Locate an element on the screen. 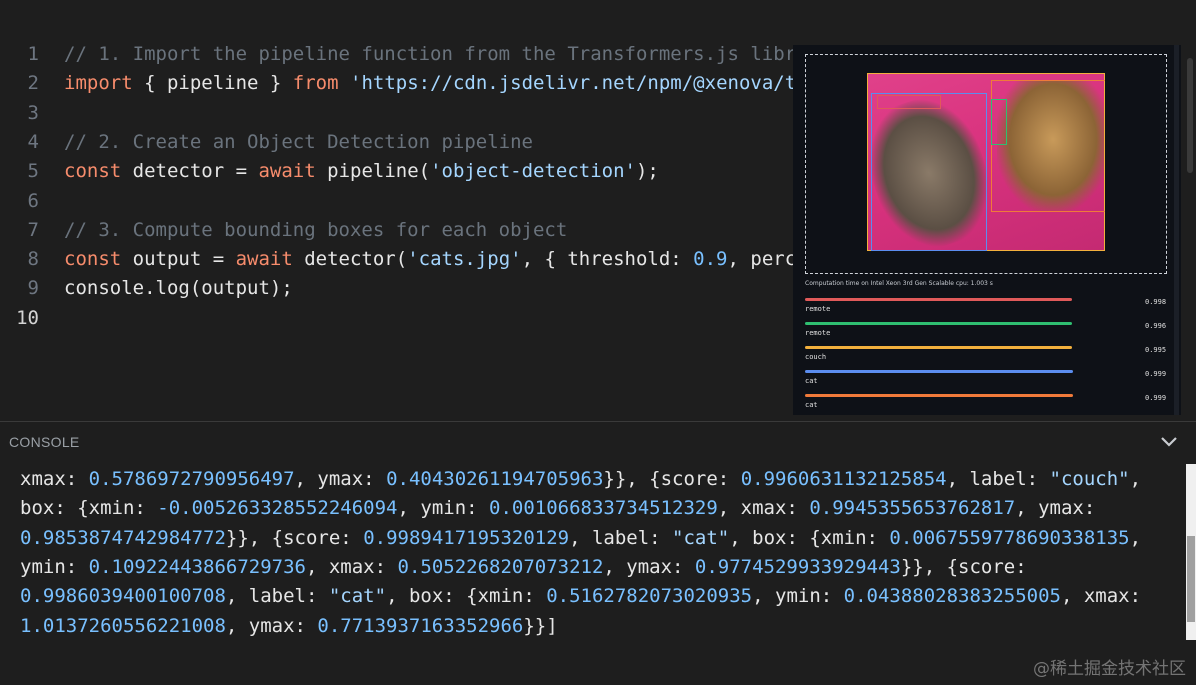 This screenshot has width=1196, height=685. console-token: 0.10922443866729736 is located at coordinates (197, 566).